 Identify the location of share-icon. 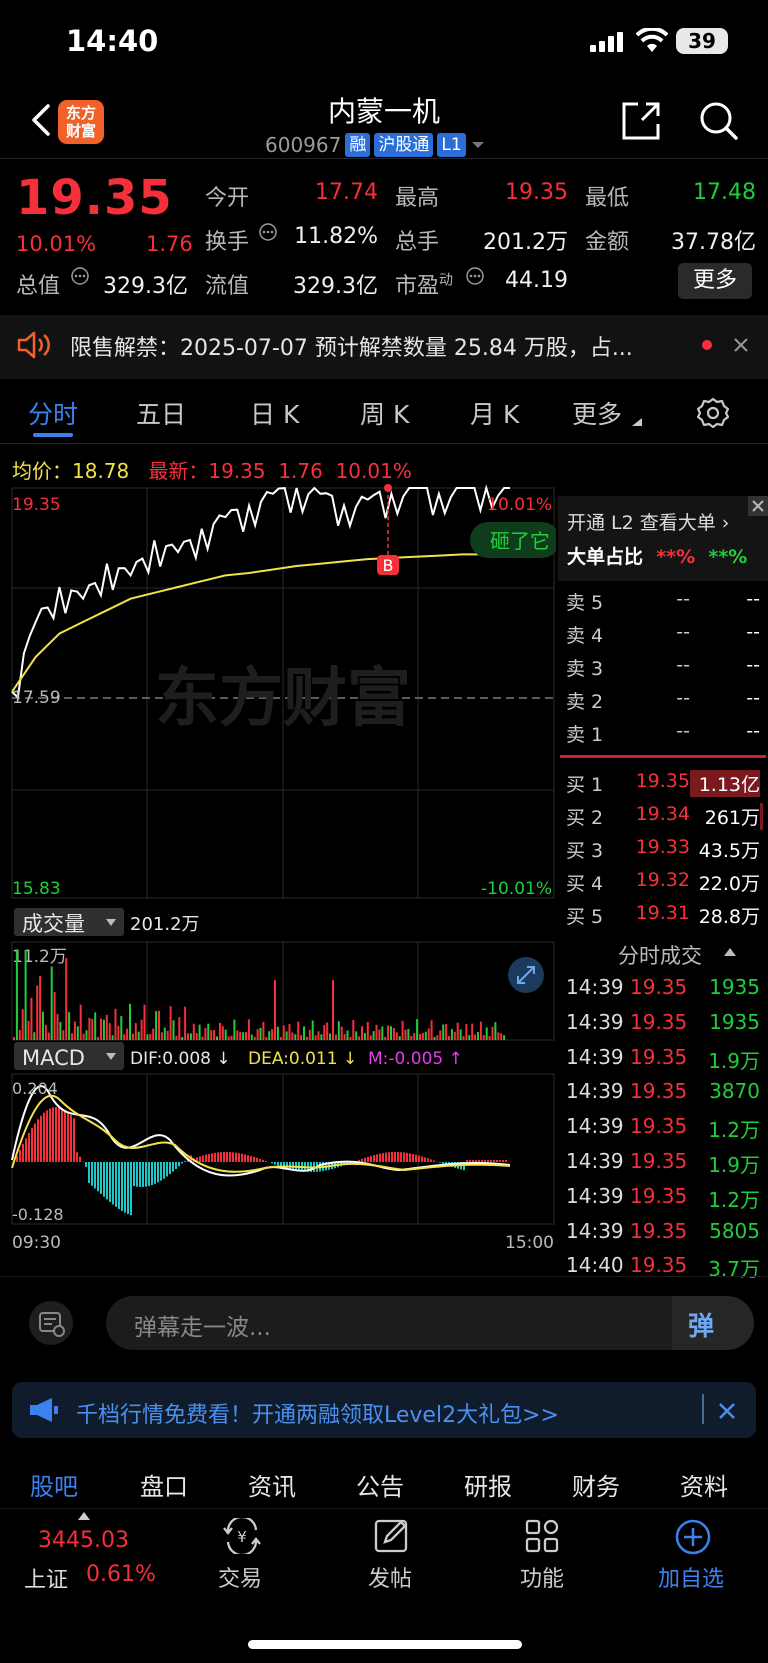
(641, 121).